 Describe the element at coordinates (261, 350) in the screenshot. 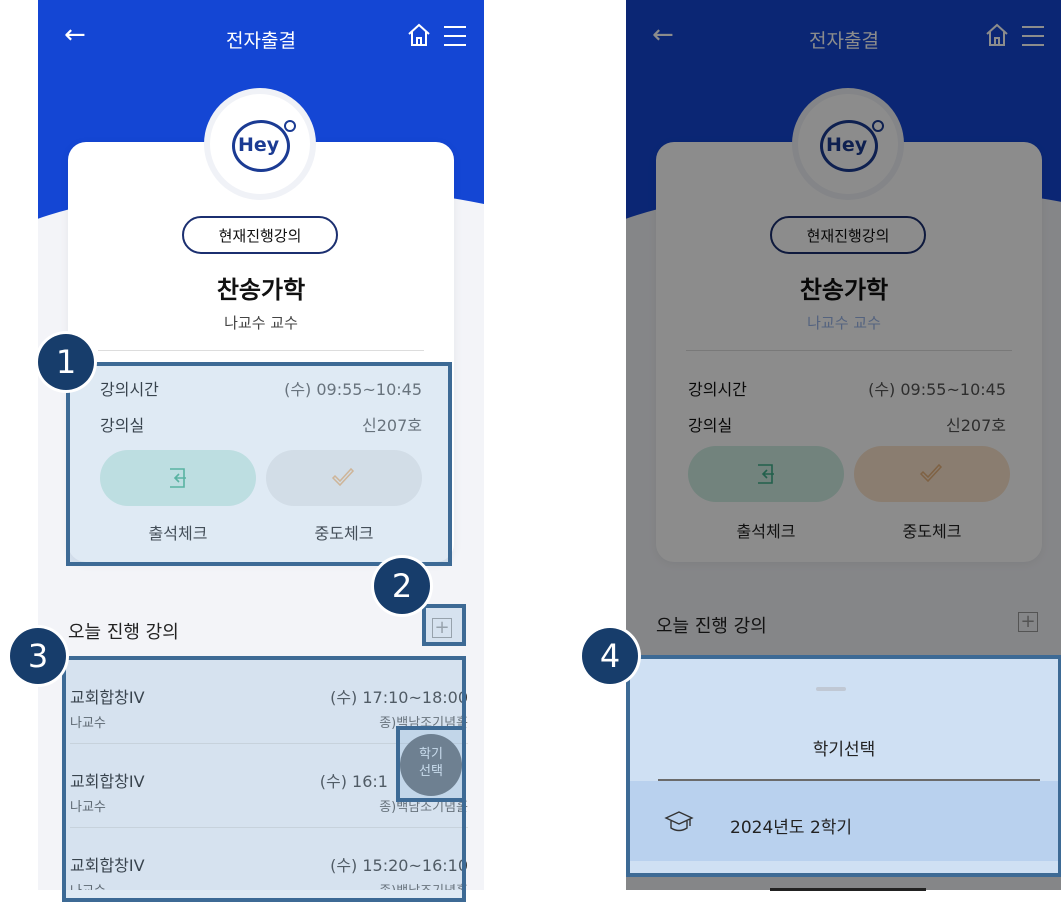

I see `card-divider` at that location.